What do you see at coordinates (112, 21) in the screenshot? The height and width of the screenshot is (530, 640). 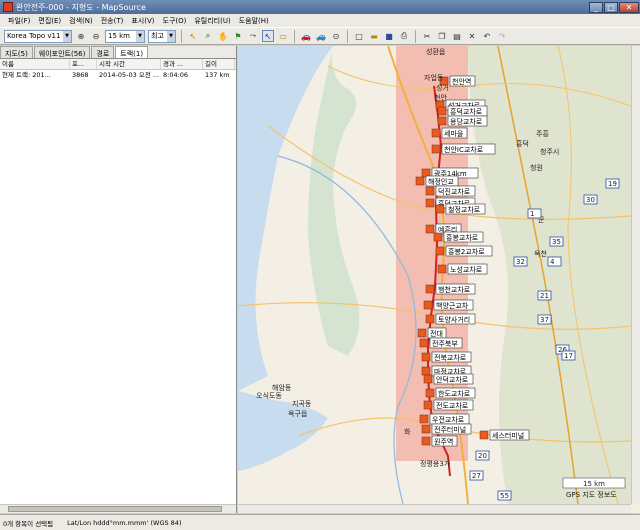 I see `menu-transfer: 전송(T)` at bounding box center [112, 21].